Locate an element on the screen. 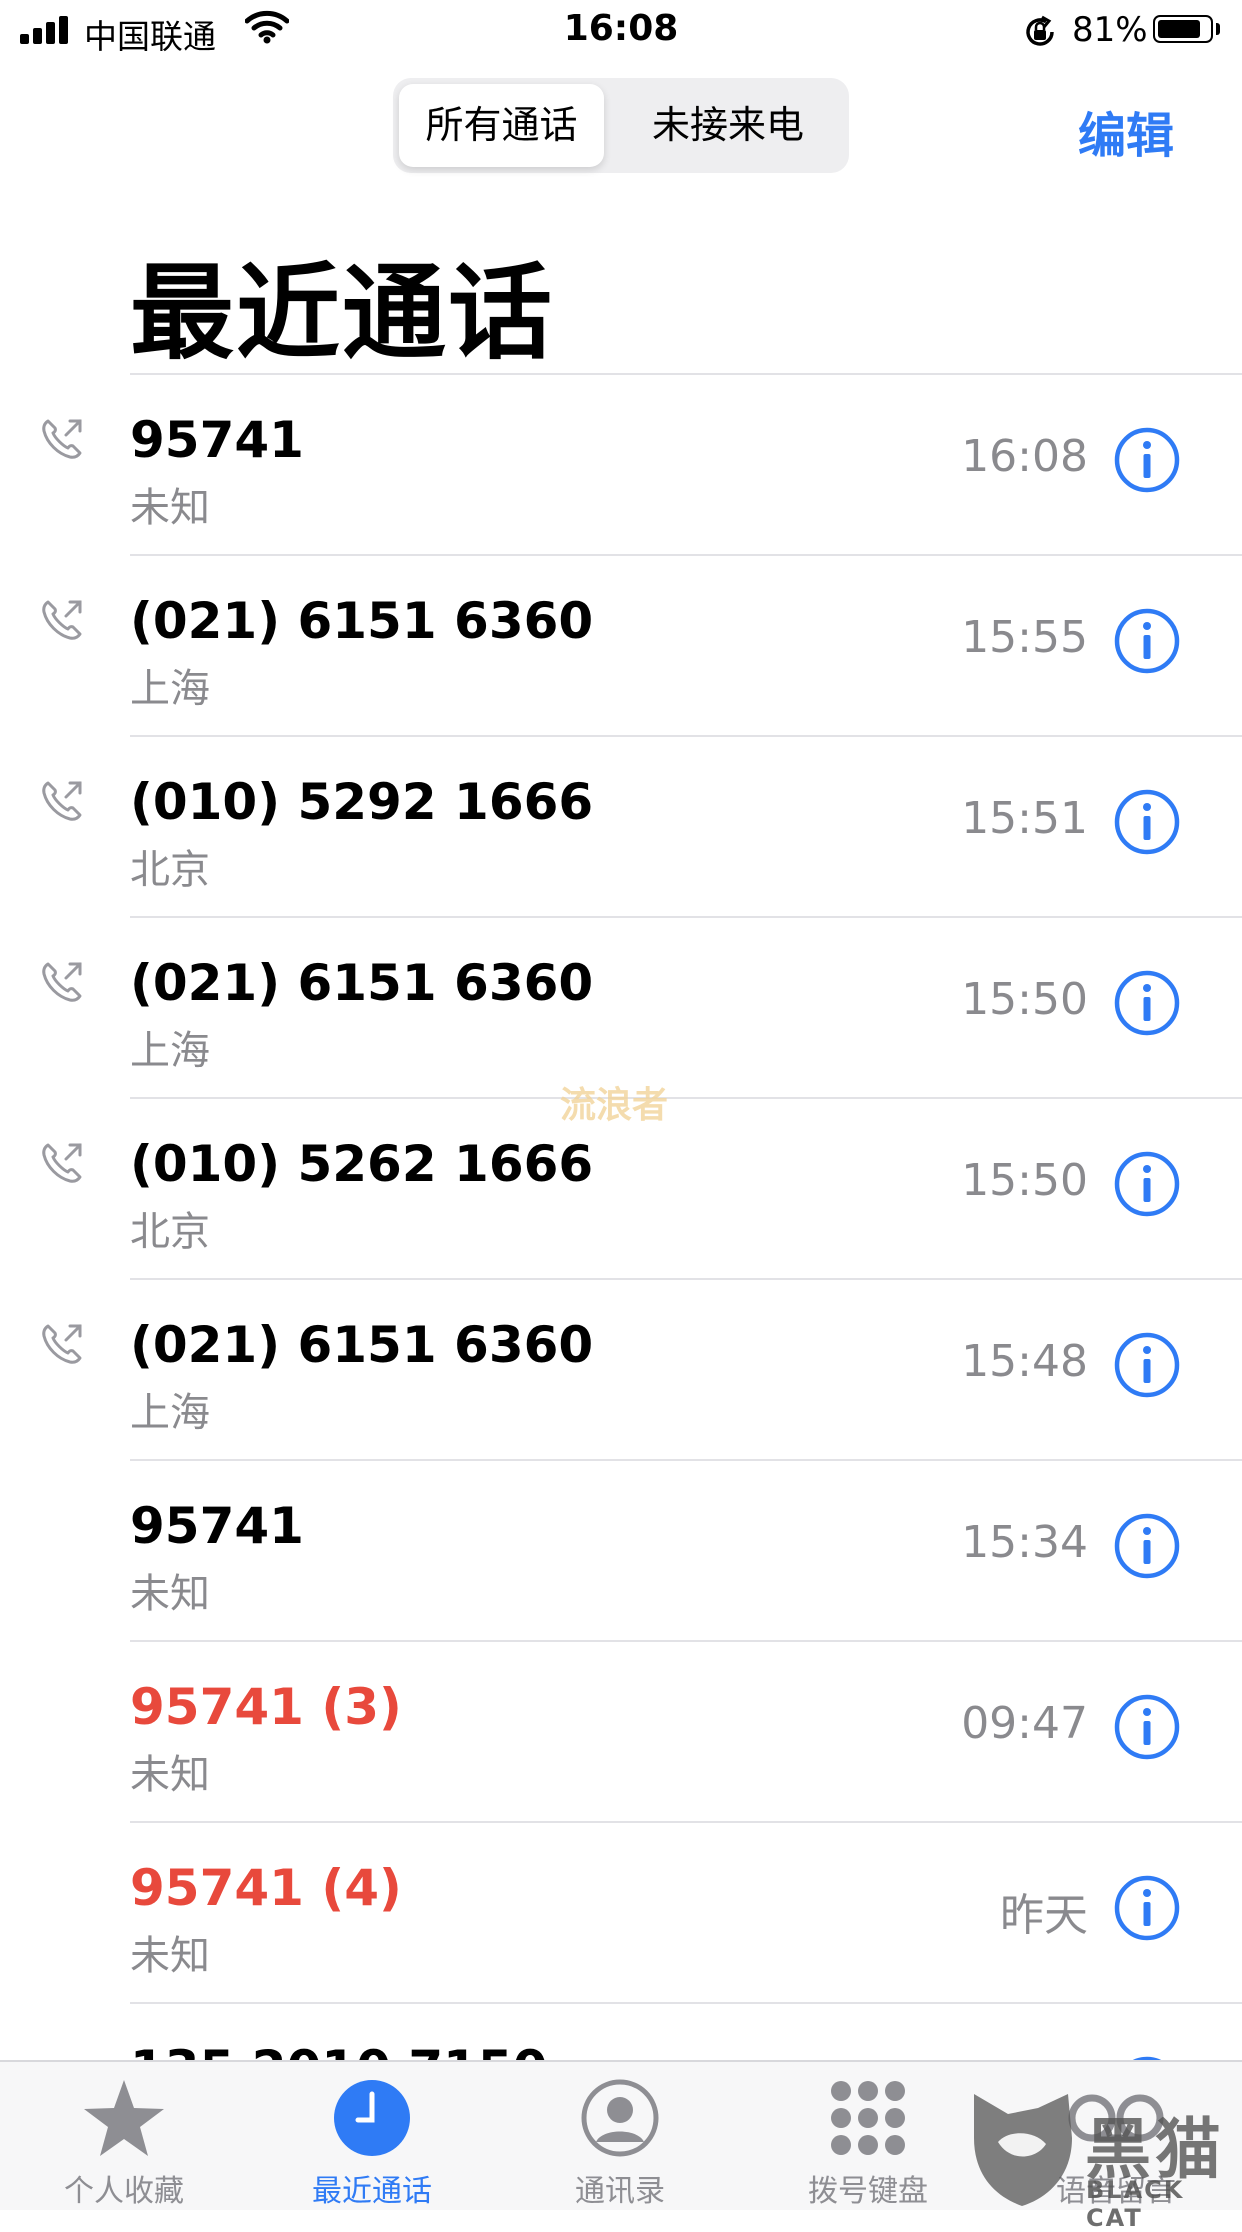  call-row: (021) 6151 6360 上海 15:48 is located at coordinates (621, 1370).